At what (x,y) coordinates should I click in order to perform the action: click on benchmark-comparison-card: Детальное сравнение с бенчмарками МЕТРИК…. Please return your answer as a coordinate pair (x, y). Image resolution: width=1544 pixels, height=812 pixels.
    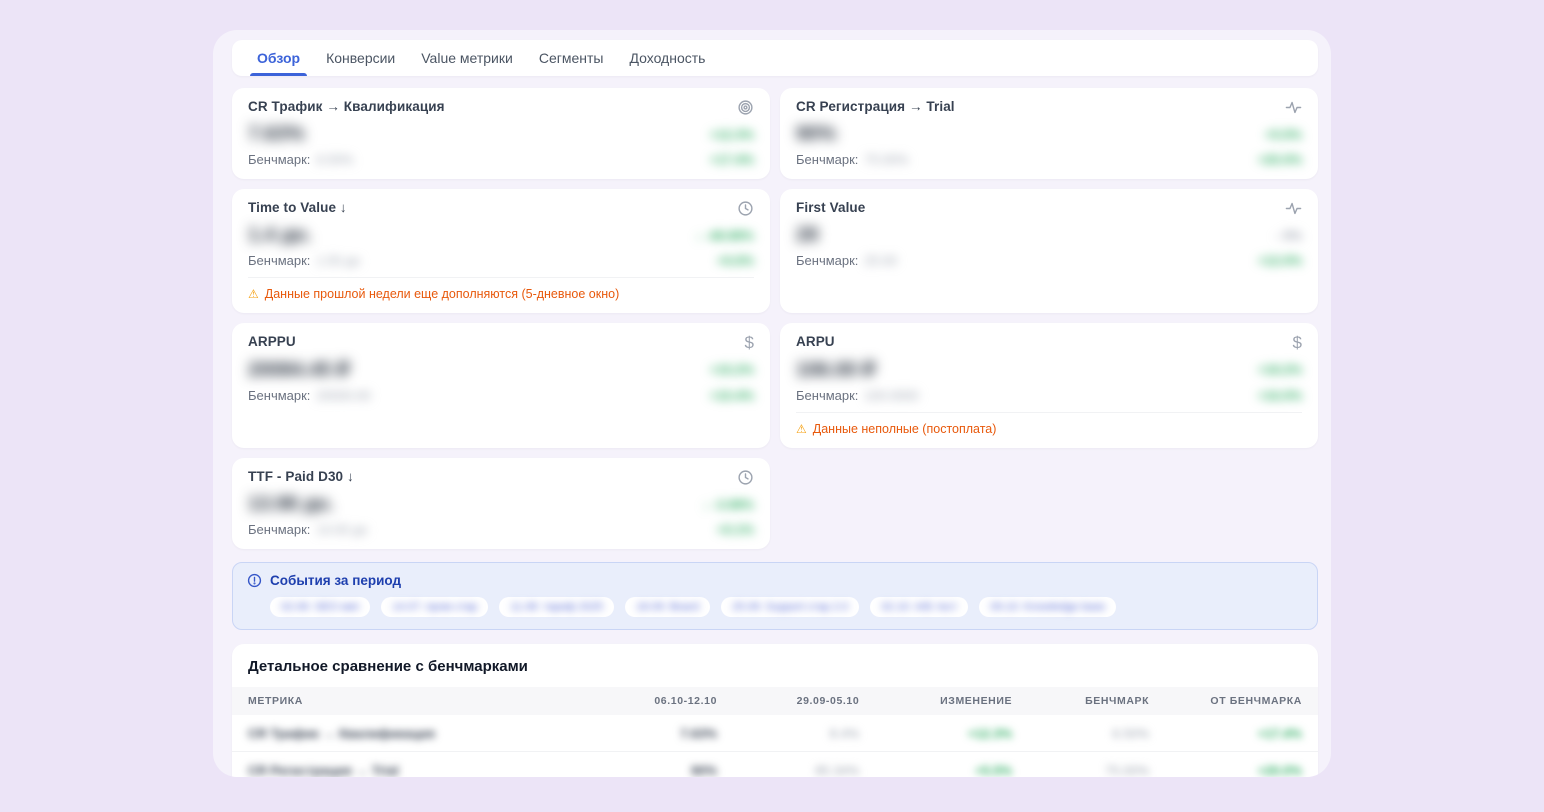
    Looking at the image, I should click on (775, 710).